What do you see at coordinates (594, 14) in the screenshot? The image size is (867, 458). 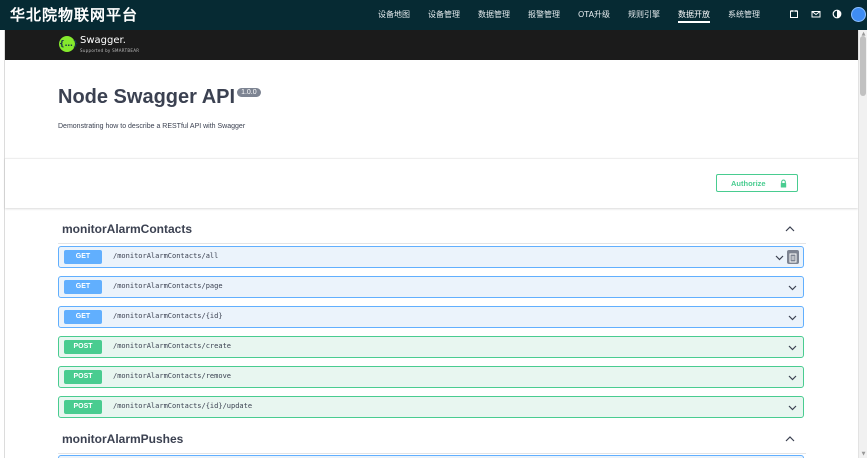 I see `nav-item-ota-upgrade: OTA升级` at bounding box center [594, 14].